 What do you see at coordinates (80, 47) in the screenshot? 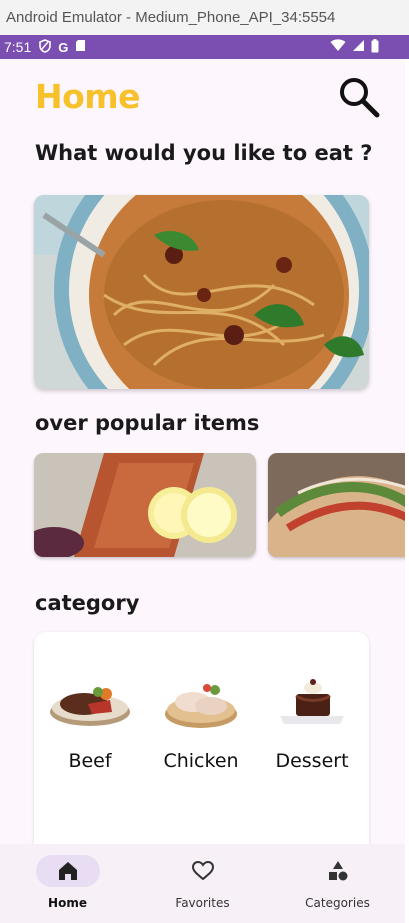
I see `sd-card-icon` at bounding box center [80, 47].